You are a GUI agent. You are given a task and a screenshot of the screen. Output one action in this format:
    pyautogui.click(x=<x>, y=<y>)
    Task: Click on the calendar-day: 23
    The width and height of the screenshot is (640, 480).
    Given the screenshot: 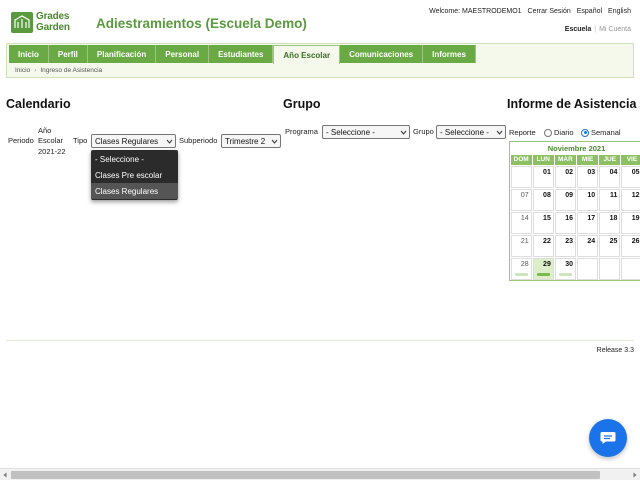 What is the action you would take?
    pyautogui.click(x=565, y=245)
    